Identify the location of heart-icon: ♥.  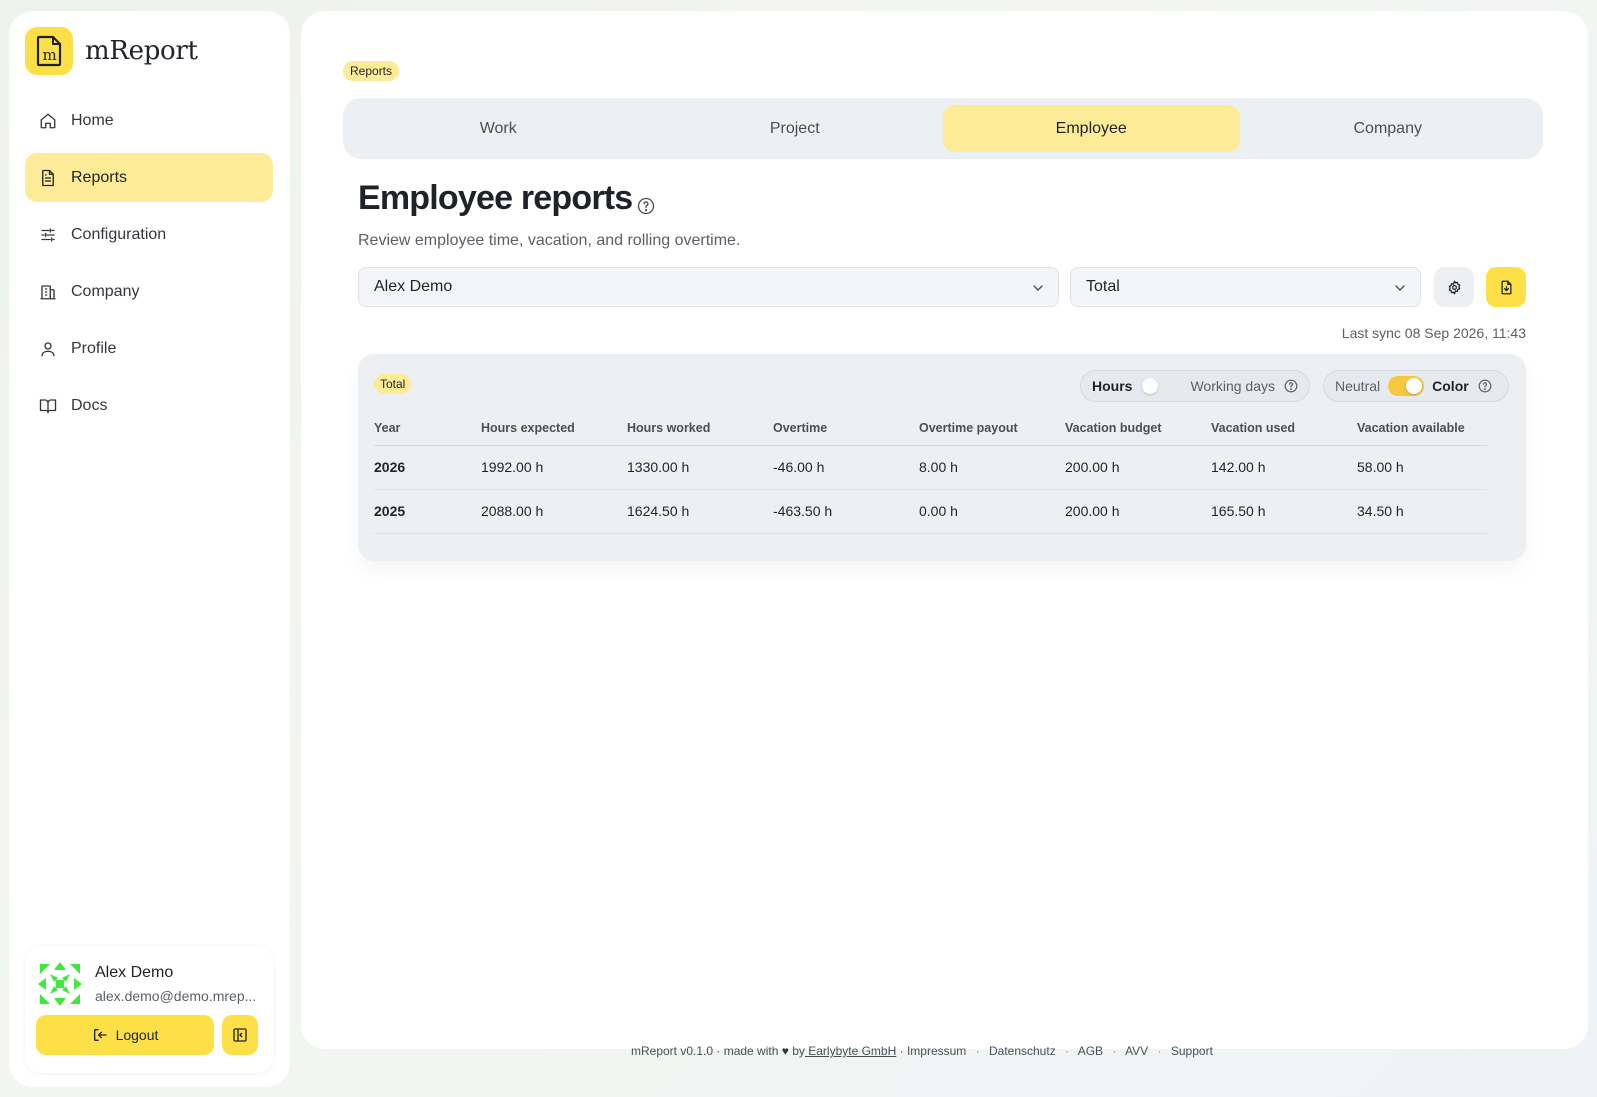
(785, 1051).